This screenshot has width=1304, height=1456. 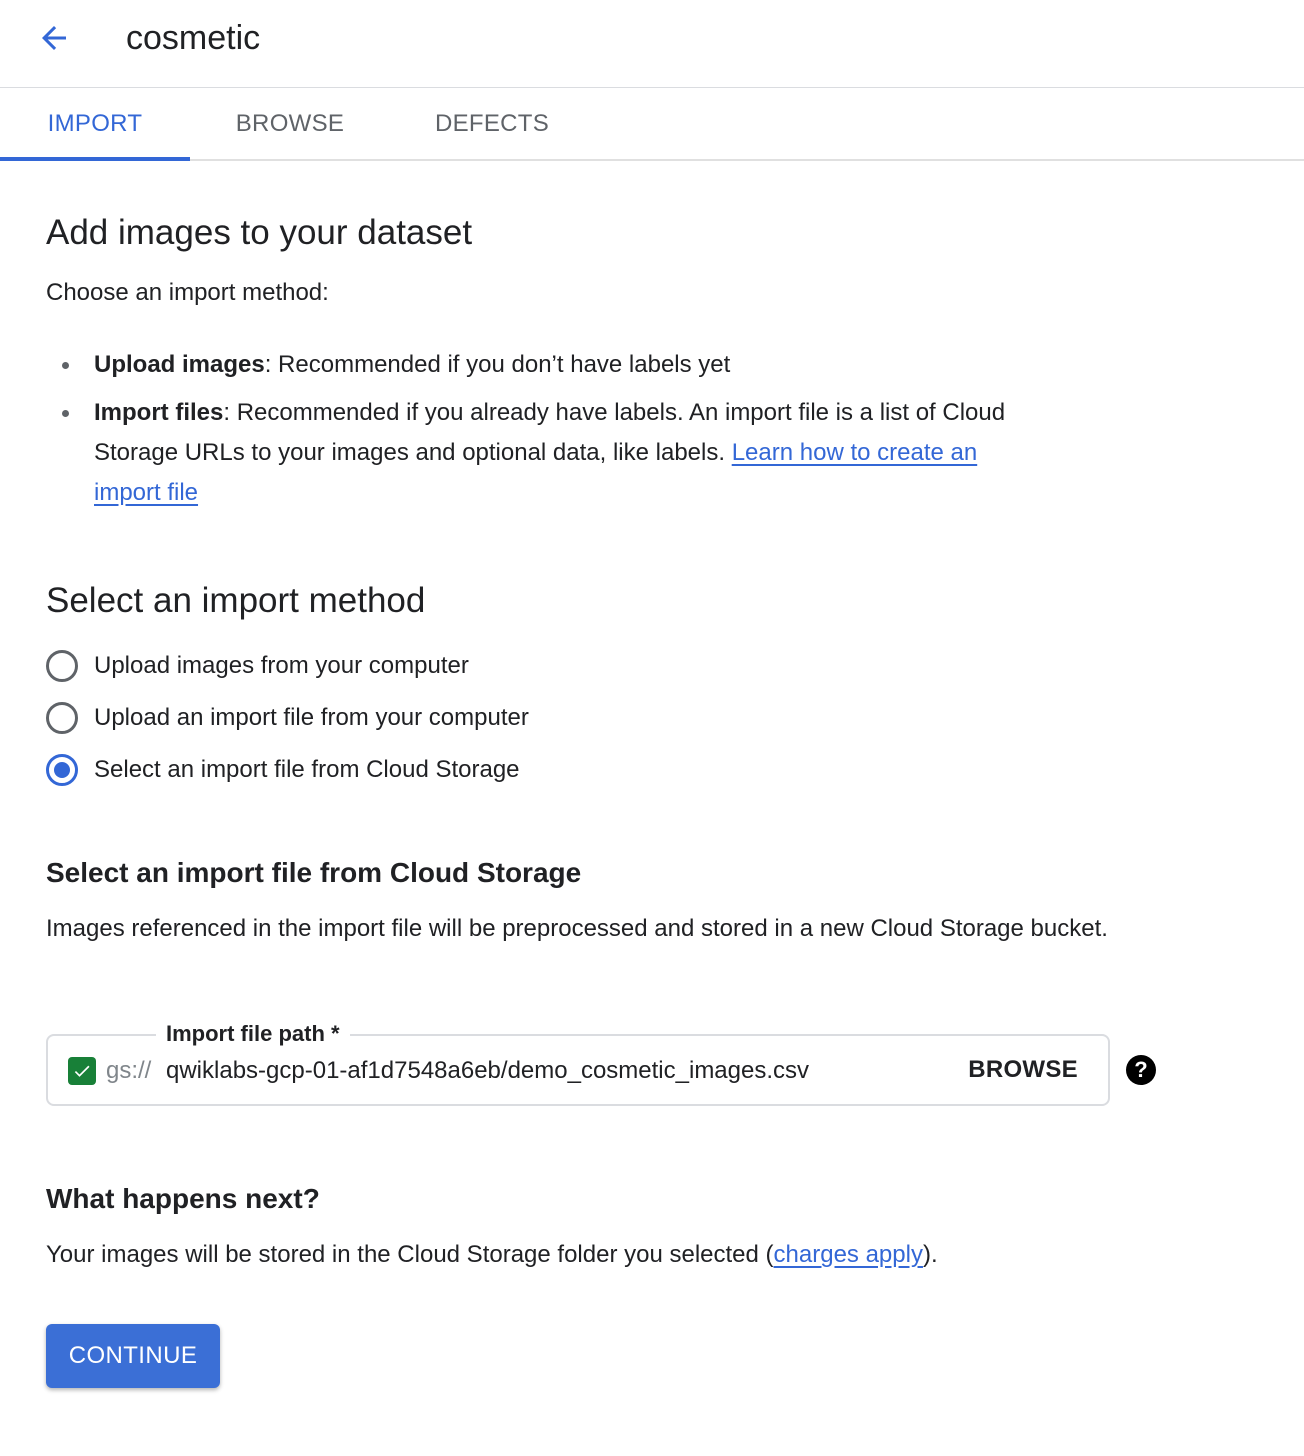 I want to click on import-file-path-input, so click(x=556, y=1071).